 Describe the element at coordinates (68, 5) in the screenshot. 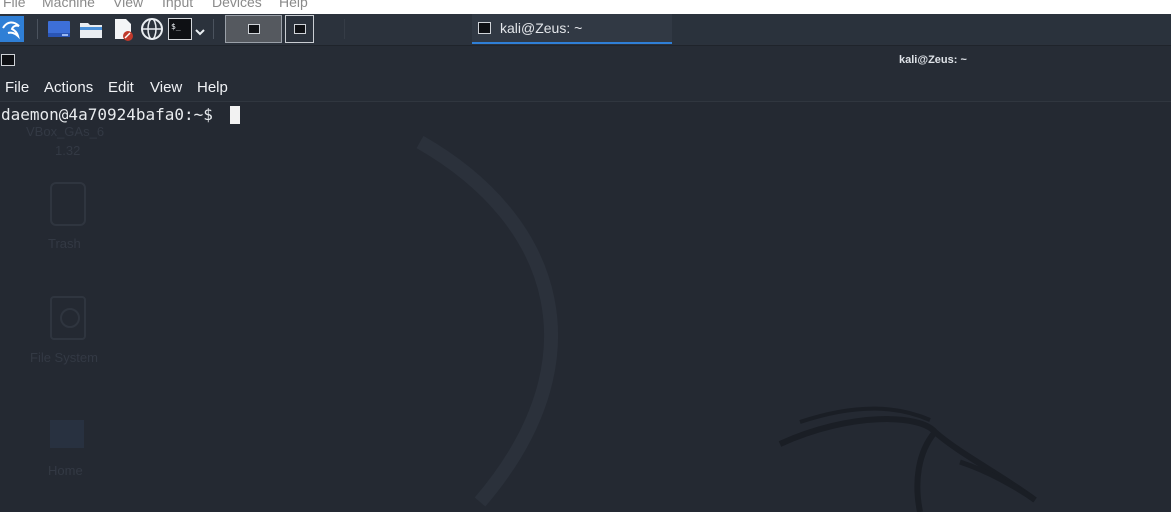

I see `vbox-menu-machine: Machine` at that location.